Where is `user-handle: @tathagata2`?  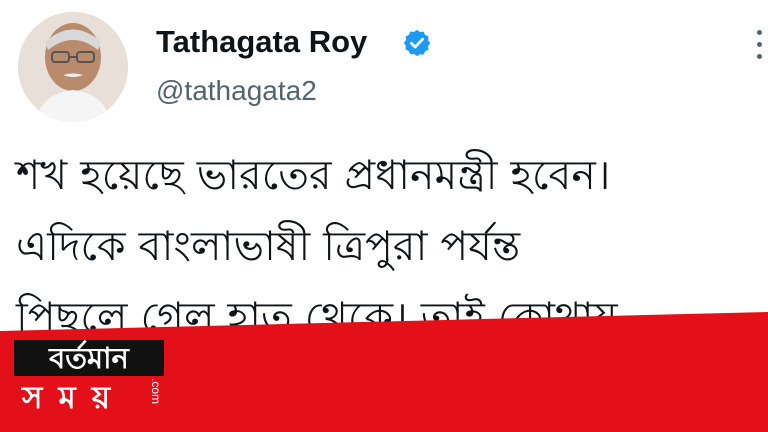 user-handle: @tathagata2 is located at coordinates (236, 91).